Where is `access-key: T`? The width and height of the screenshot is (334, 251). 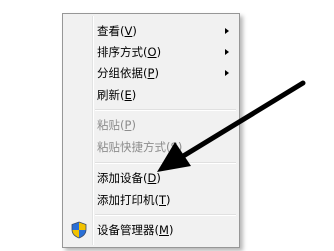 access-key: T is located at coordinates (163, 200).